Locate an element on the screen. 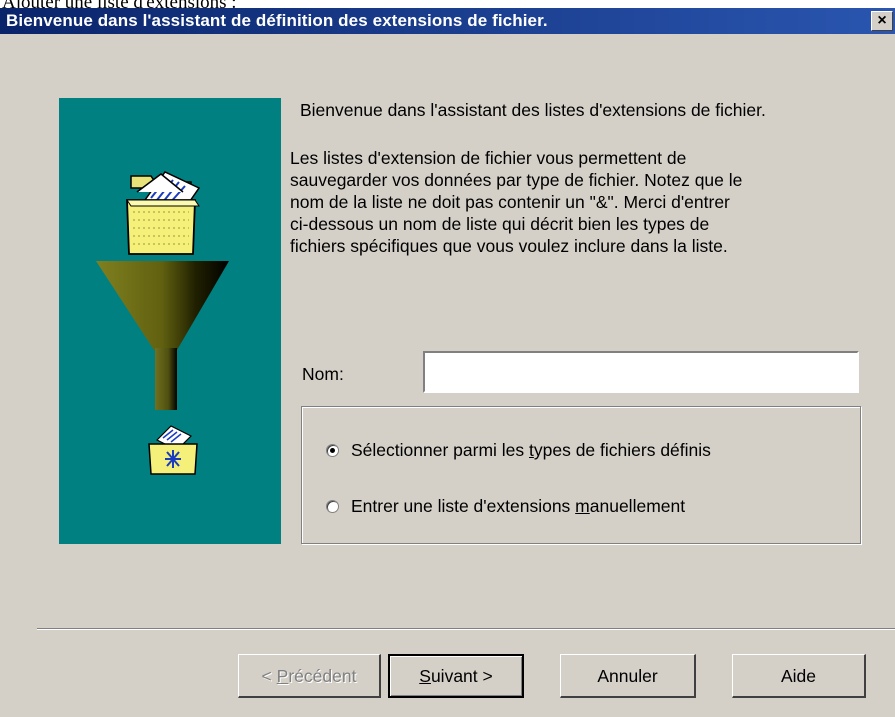 The height and width of the screenshot is (717, 895). wizard-illustration is located at coordinates (162, 323).